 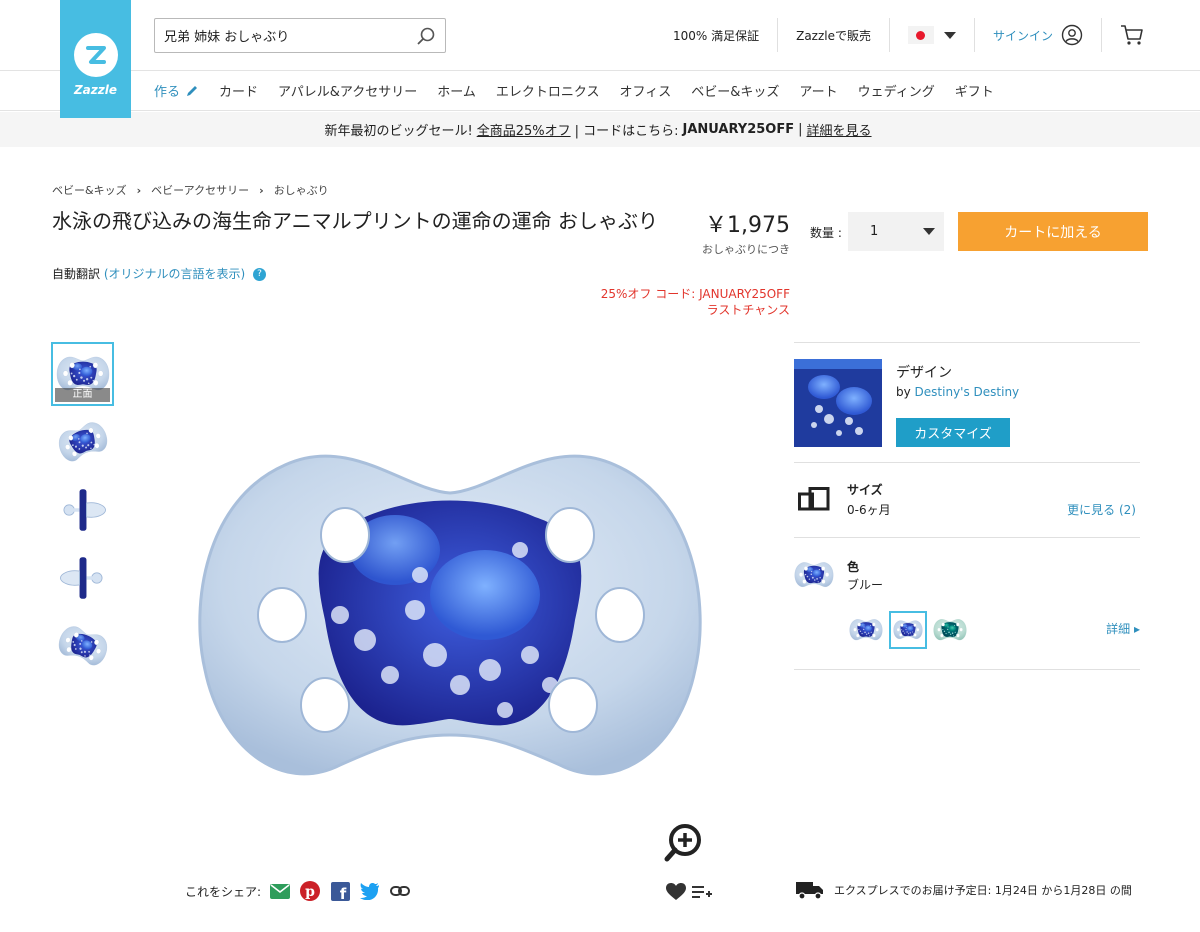 What do you see at coordinates (281, 35) in the screenshot?
I see `search-input` at bounding box center [281, 35].